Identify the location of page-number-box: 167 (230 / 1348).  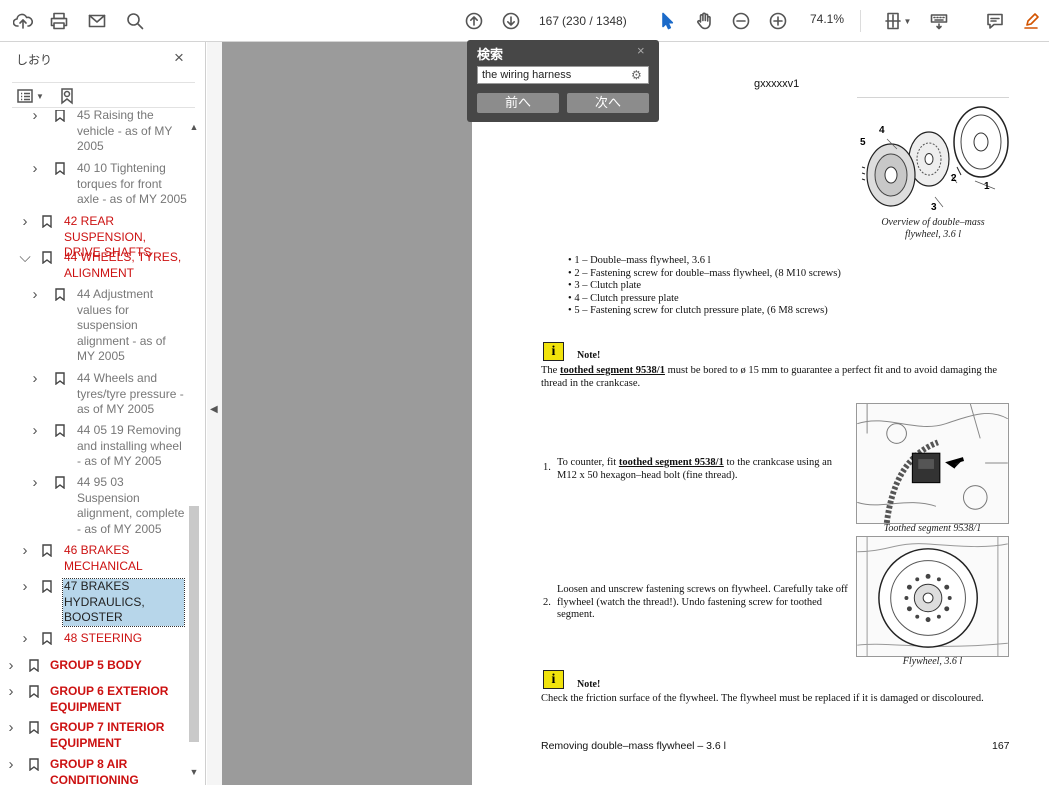
(579, 21).